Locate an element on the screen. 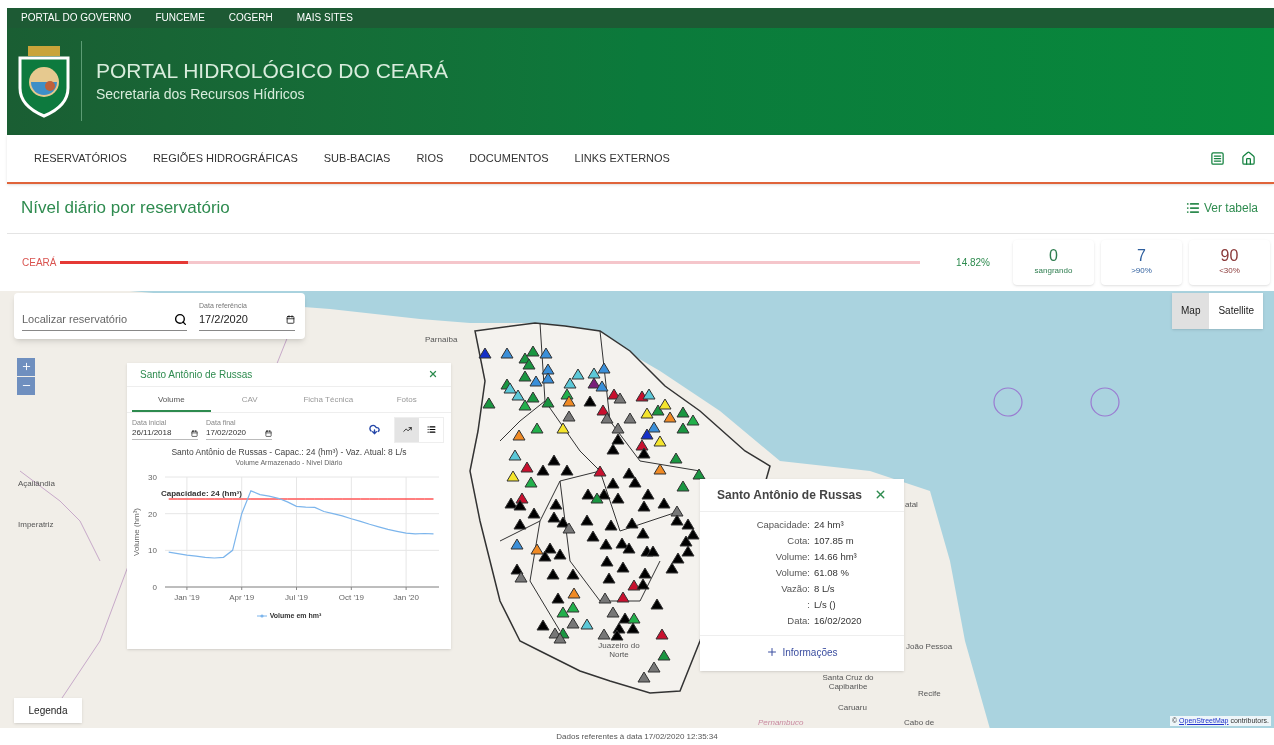 This screenshot has width=1274, height=745. close-icon is located at coordinates (433, 374).